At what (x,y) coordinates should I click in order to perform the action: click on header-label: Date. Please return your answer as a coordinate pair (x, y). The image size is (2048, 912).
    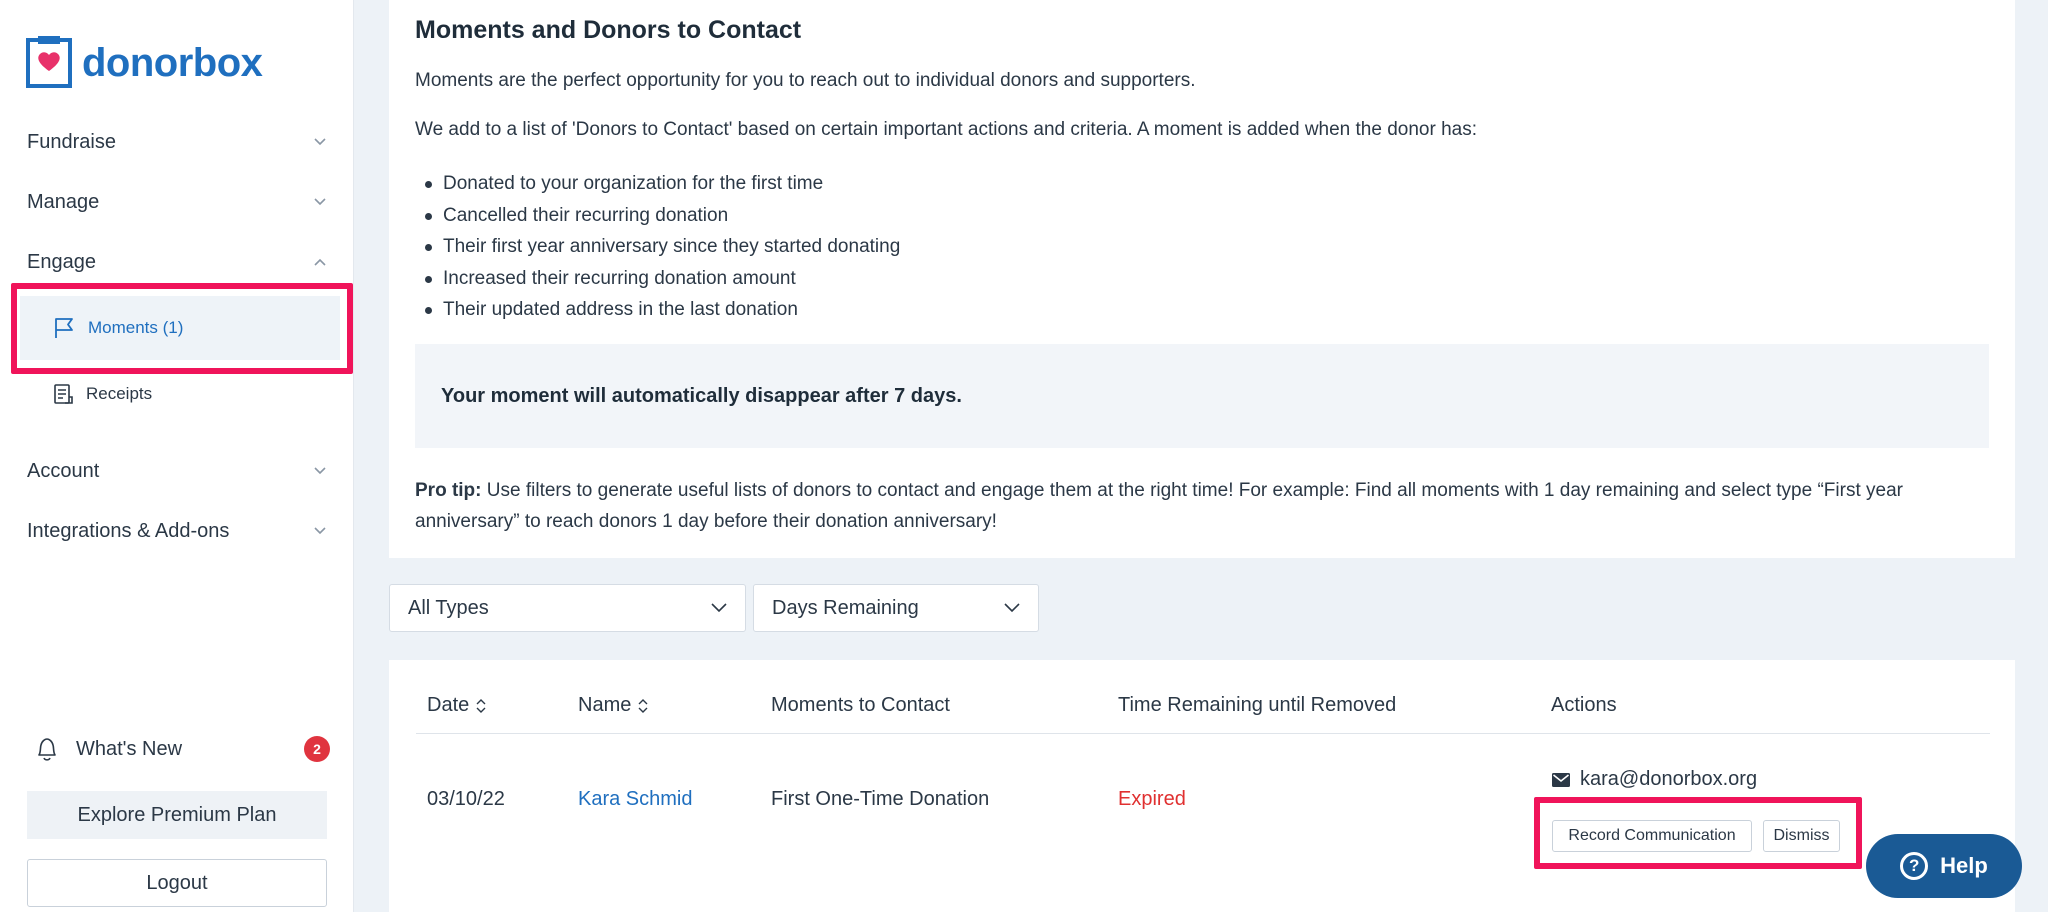
    Looking at the image, I should click on (448, 705).